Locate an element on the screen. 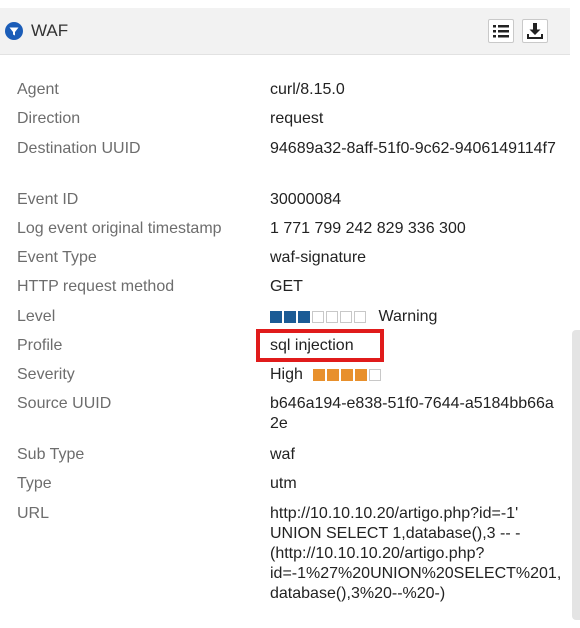 This screenshot has height=628, width=580. field-label: Type is located at coordinates (34, 483).